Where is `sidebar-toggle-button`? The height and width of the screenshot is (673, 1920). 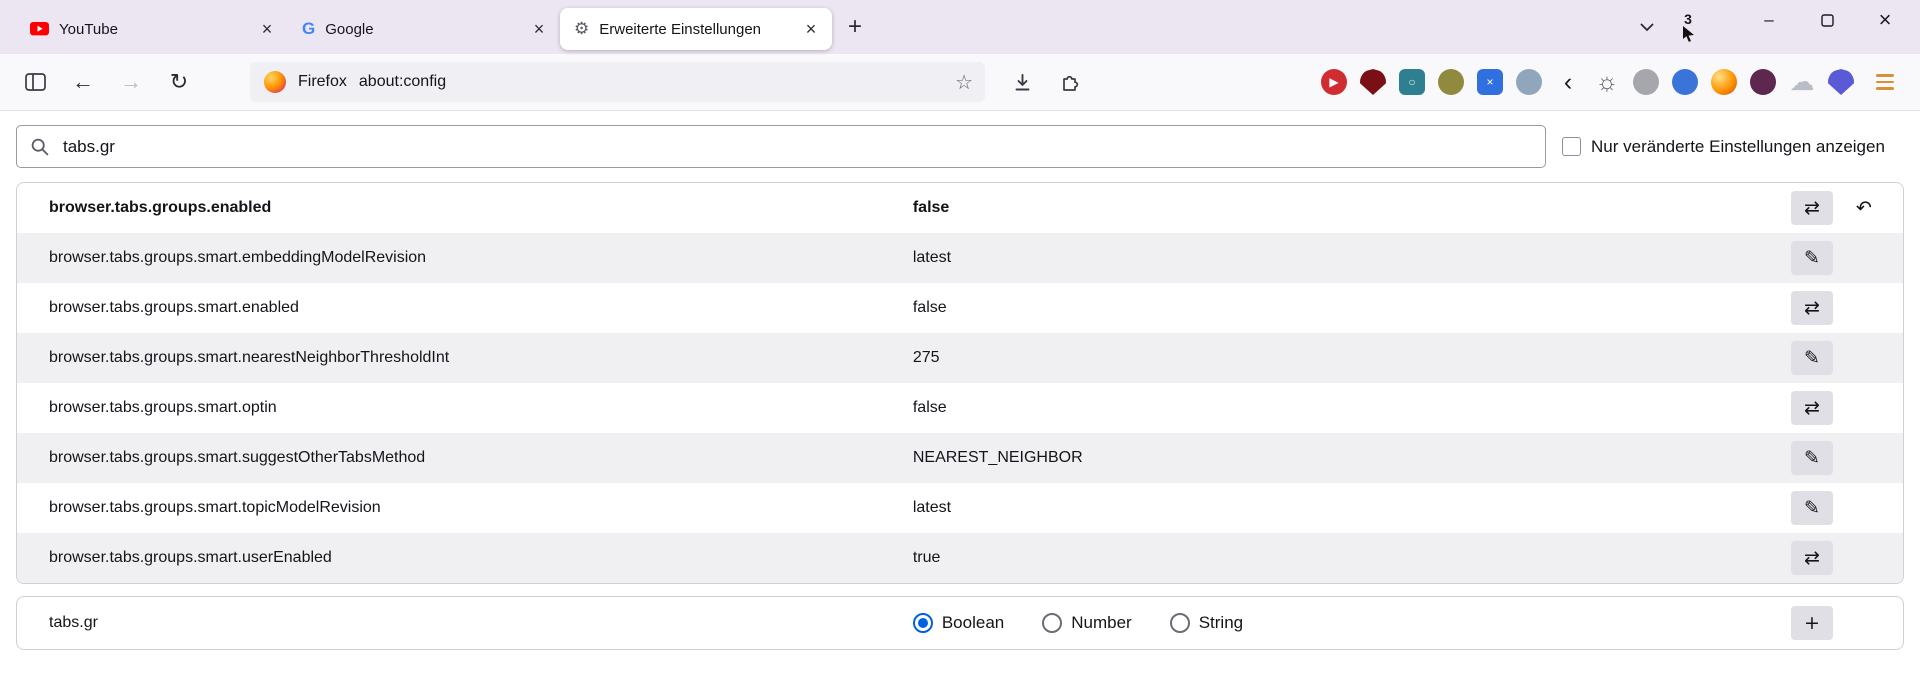 sidebar-toggle-button is located at coordinates (35, 82).